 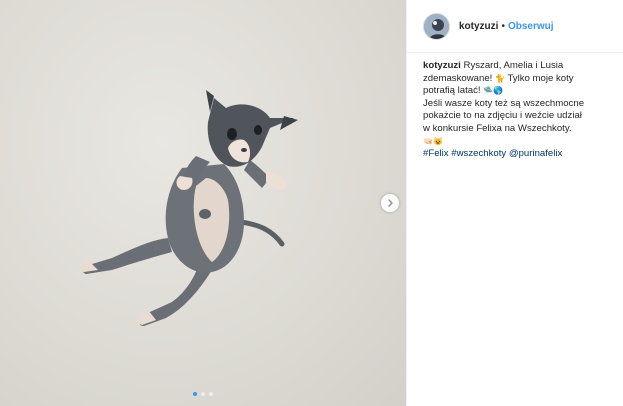 I want to click on chevron-right-icon, so click(x=390, y=203).